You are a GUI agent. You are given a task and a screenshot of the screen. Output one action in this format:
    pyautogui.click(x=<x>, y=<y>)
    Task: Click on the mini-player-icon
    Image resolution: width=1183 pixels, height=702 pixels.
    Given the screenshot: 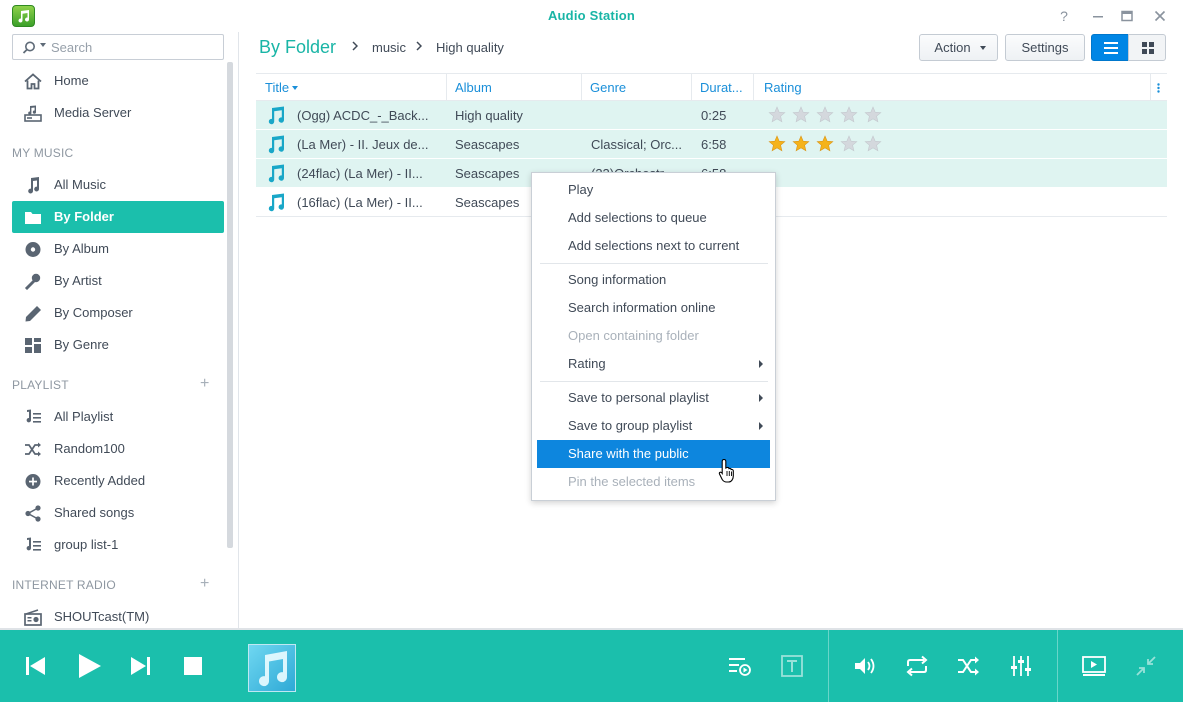 What is the action you would take?
    pyautogui.click(x=1146, y=666)
    